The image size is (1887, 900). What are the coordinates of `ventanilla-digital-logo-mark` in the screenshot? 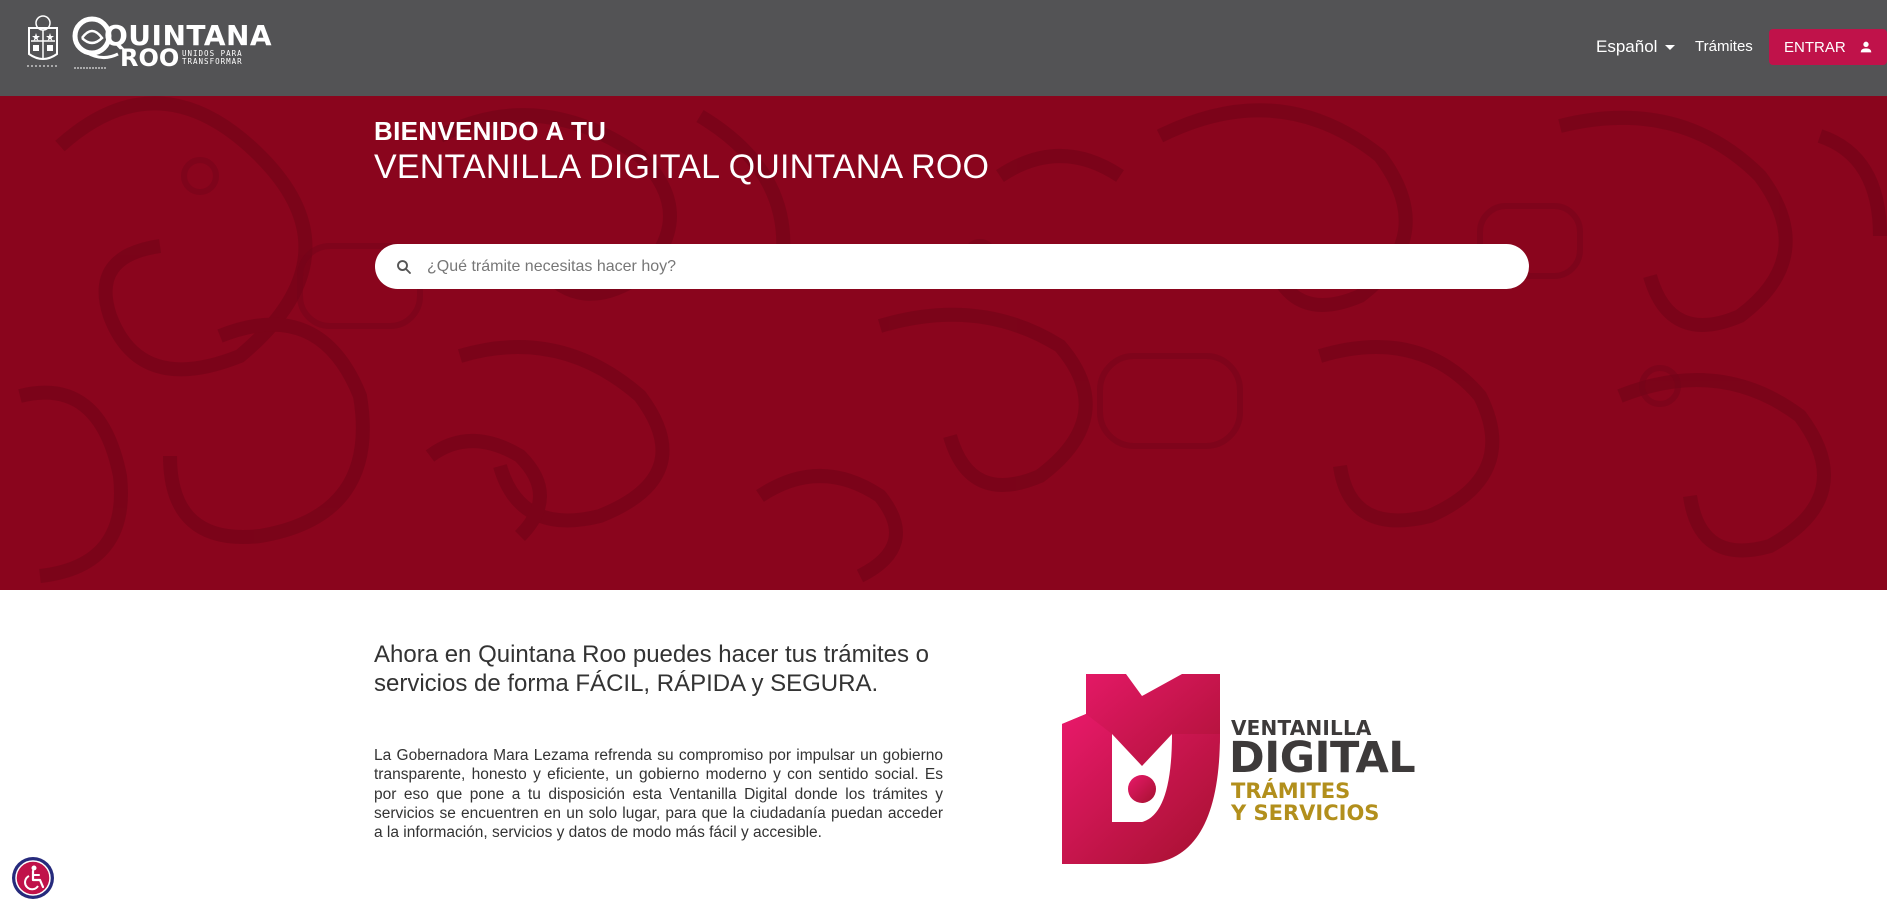 It's located at (1141, 769).